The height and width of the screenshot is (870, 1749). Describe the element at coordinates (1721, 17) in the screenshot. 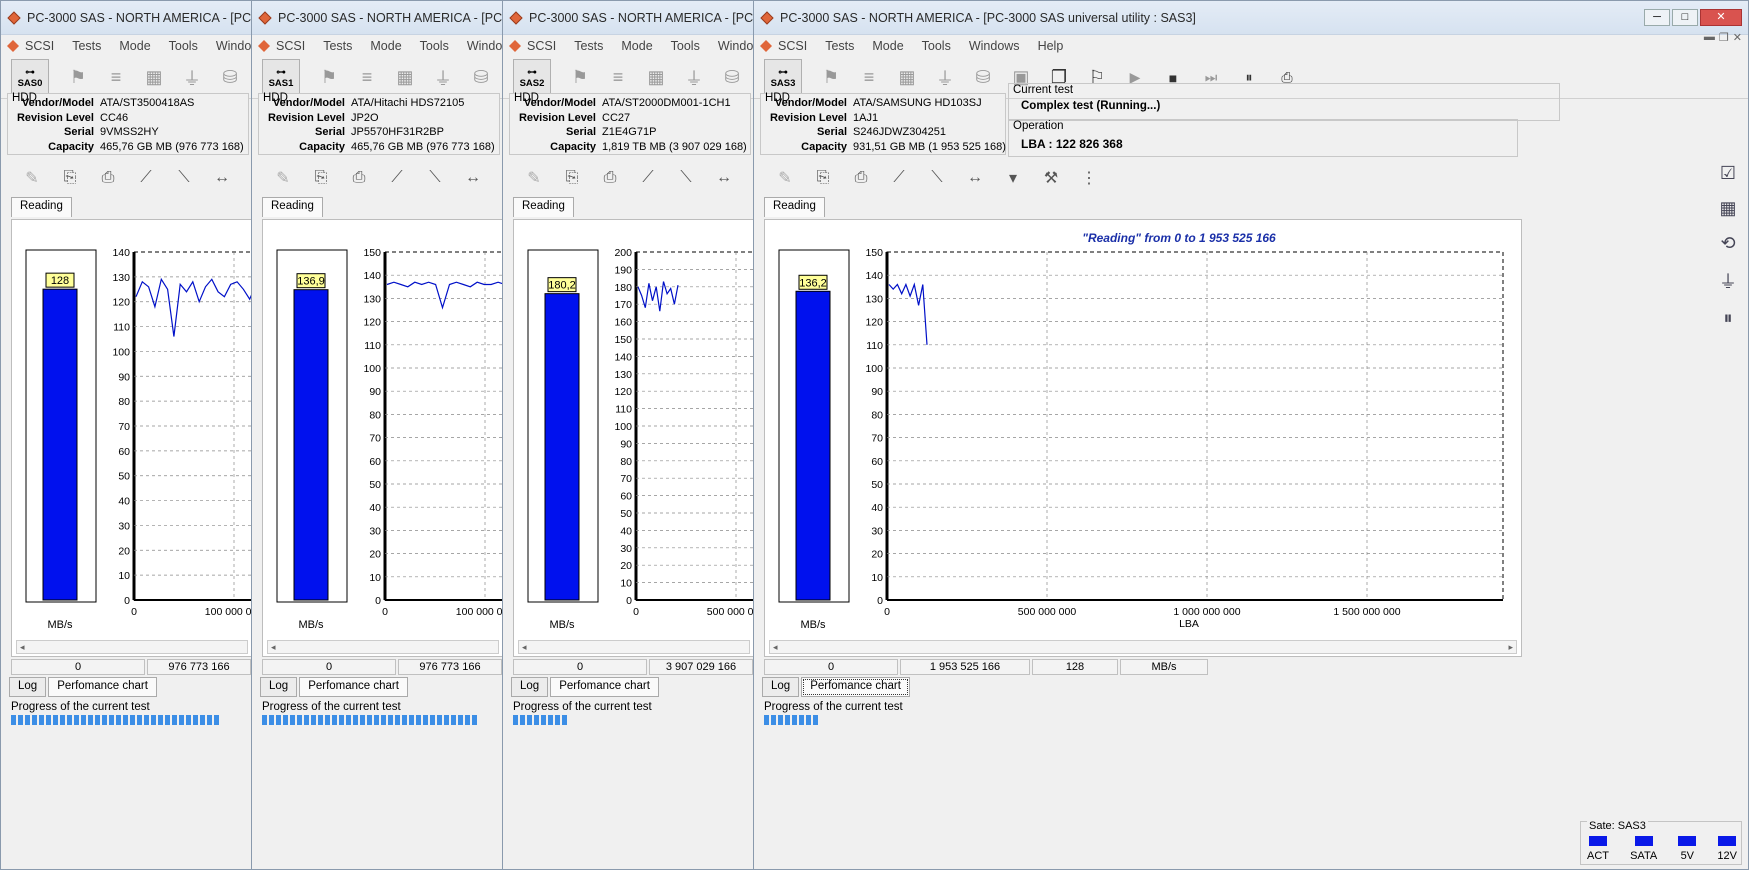

I see `close-button: ✕` at that location.